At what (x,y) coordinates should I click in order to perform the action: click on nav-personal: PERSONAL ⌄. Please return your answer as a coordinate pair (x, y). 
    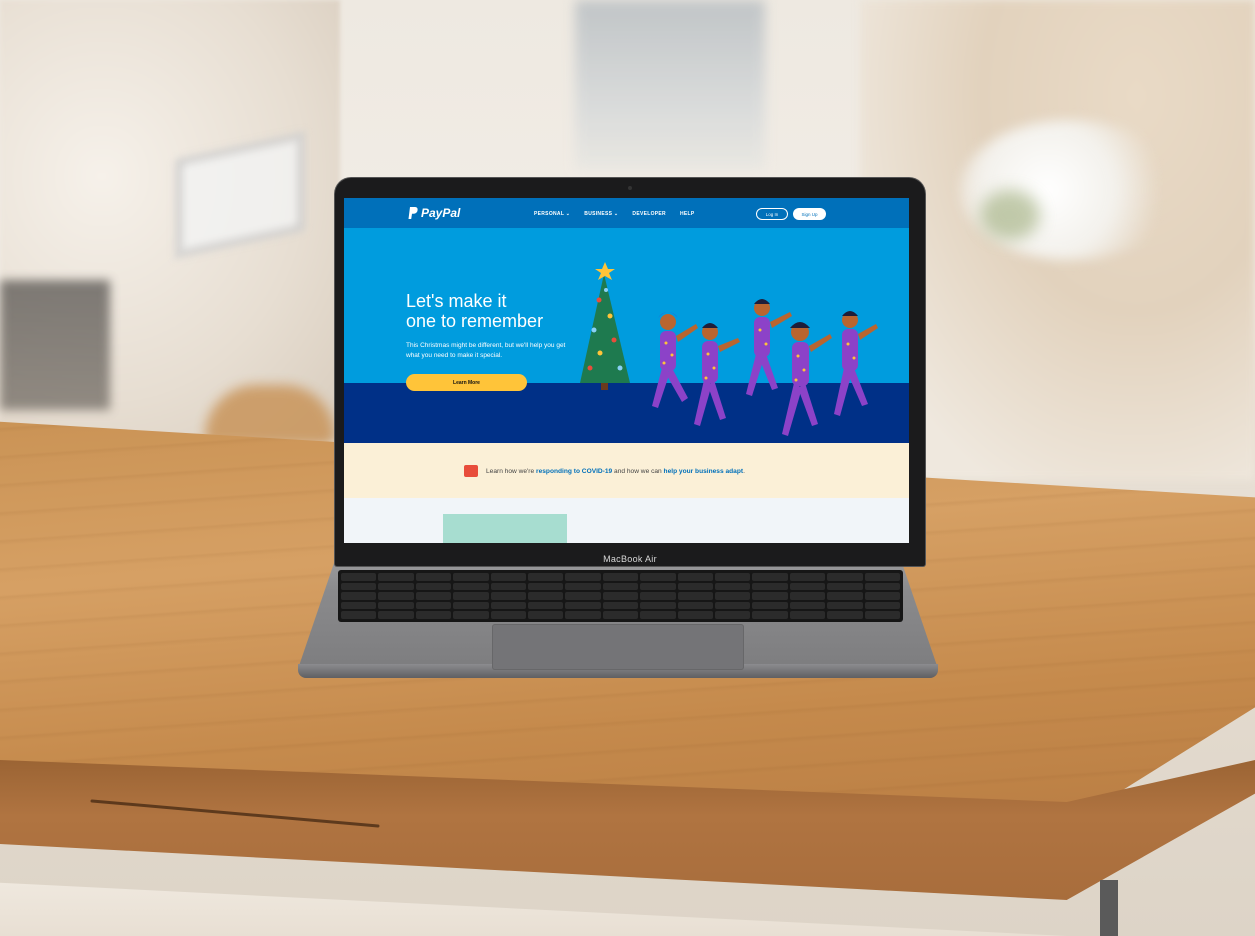
    Looking at the image, I should click on (552, 214).